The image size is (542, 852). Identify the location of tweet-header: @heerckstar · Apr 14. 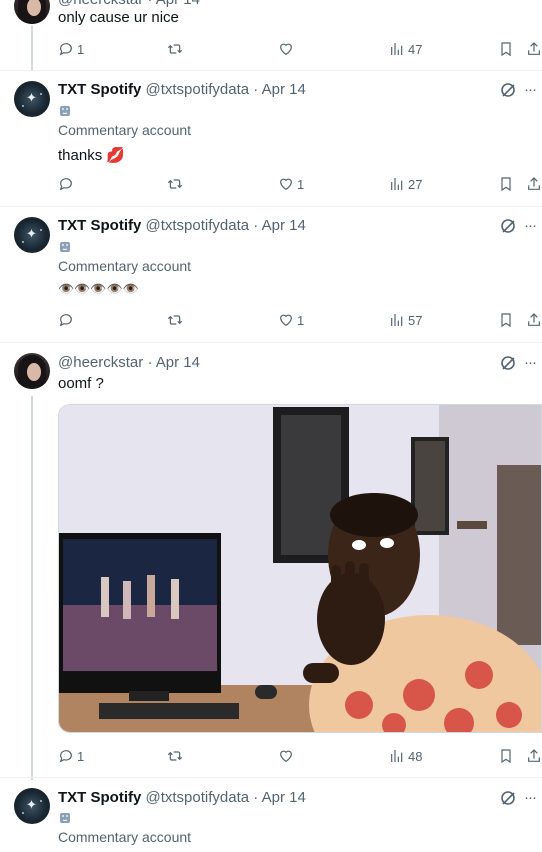
(129, 363).